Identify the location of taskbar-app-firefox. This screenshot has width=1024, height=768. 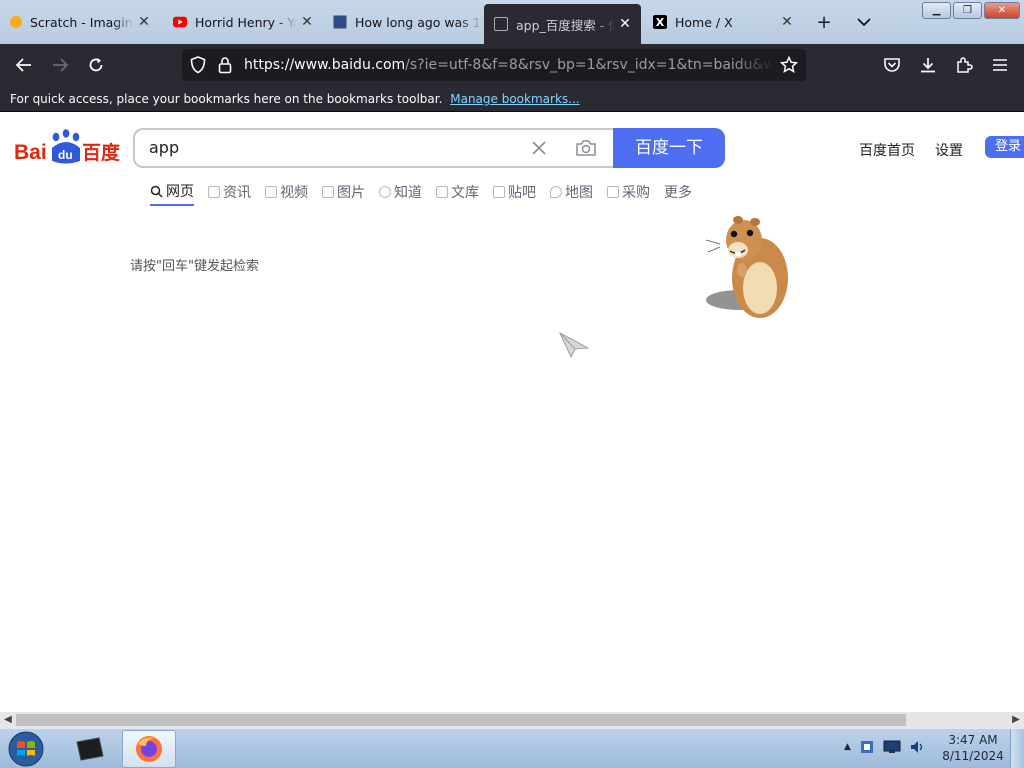
(149, 749).